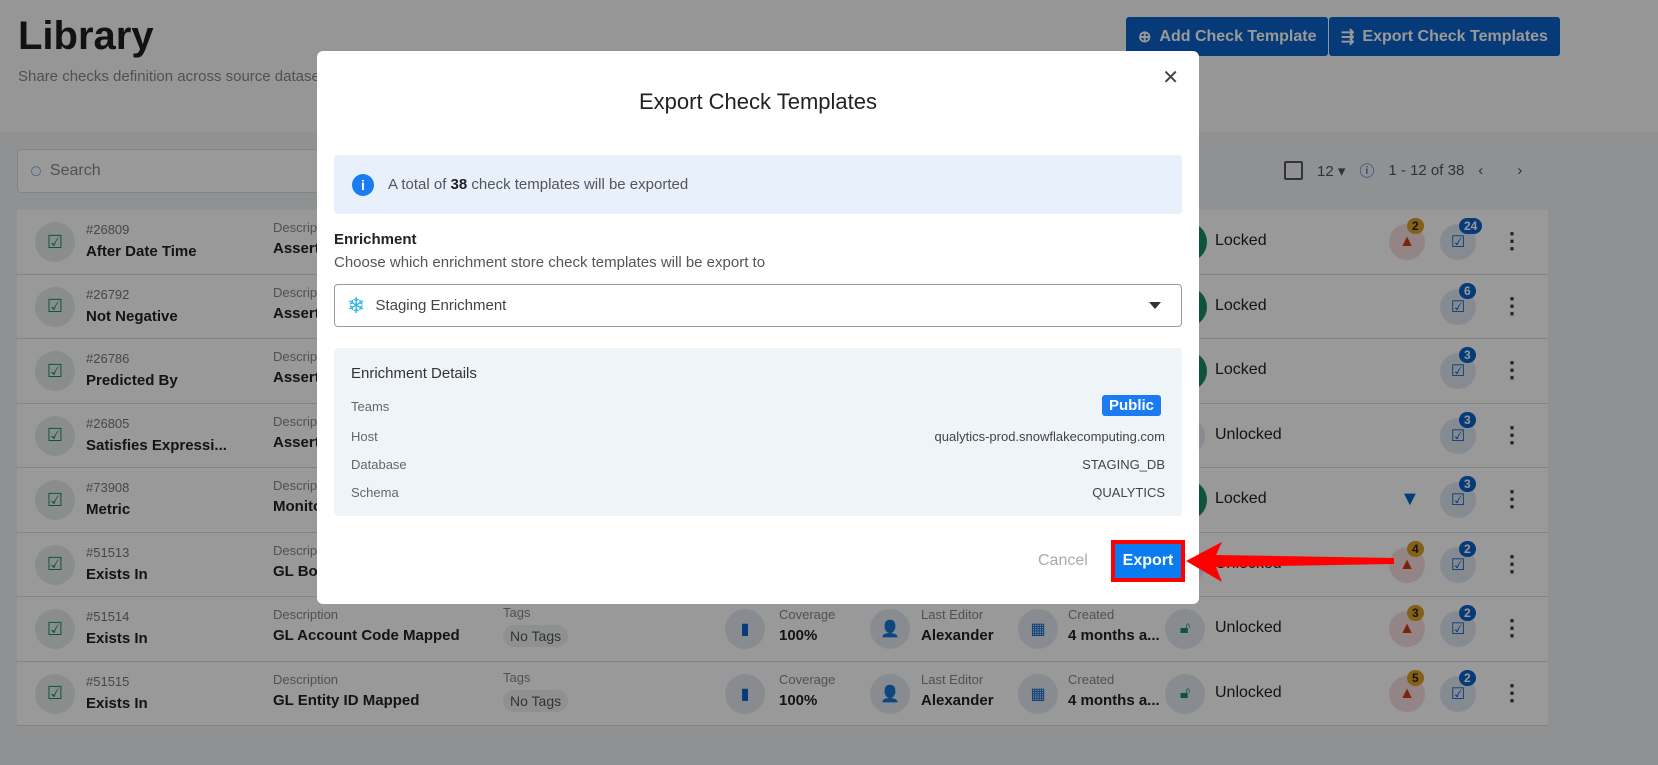  What do you see at coordinates (375, 239) in the screenshot?
I see `enrichment-label: Enrichment` at bounding box center [375, 239].